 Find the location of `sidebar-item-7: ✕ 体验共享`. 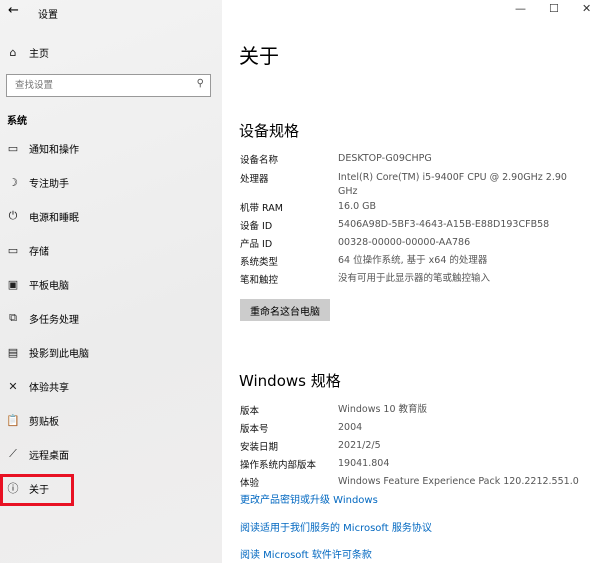

sidebar-item-7: ✕ 体验共享 is located at coordinates (111, 386).